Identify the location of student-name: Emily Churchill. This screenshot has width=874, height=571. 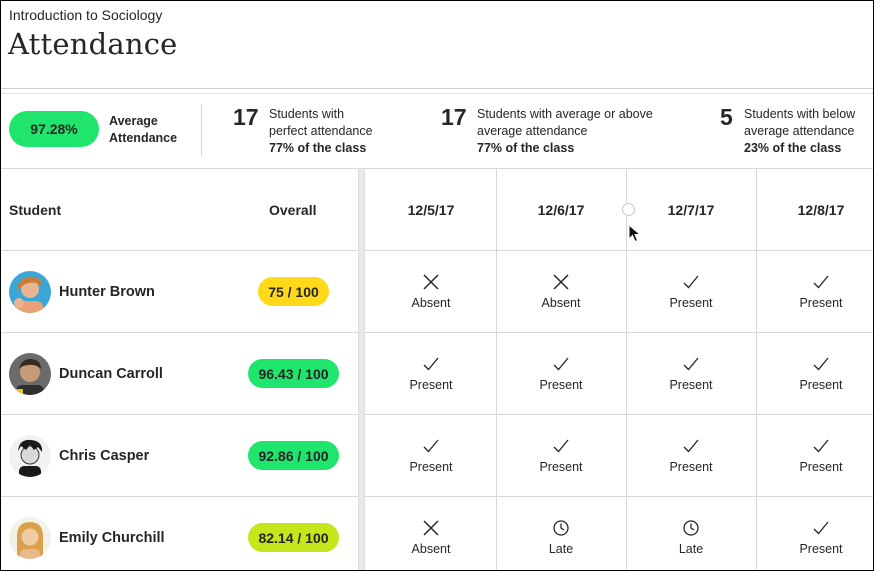
(112, 538).